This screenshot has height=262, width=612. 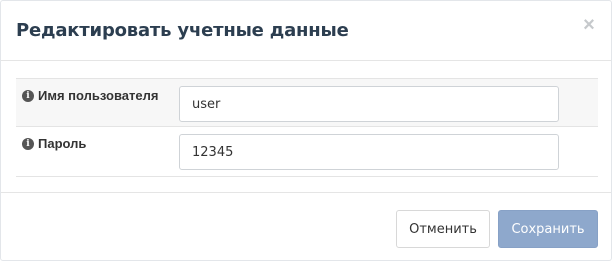 I want to click on save-button: Сохранить, so click(x=548, y=229).